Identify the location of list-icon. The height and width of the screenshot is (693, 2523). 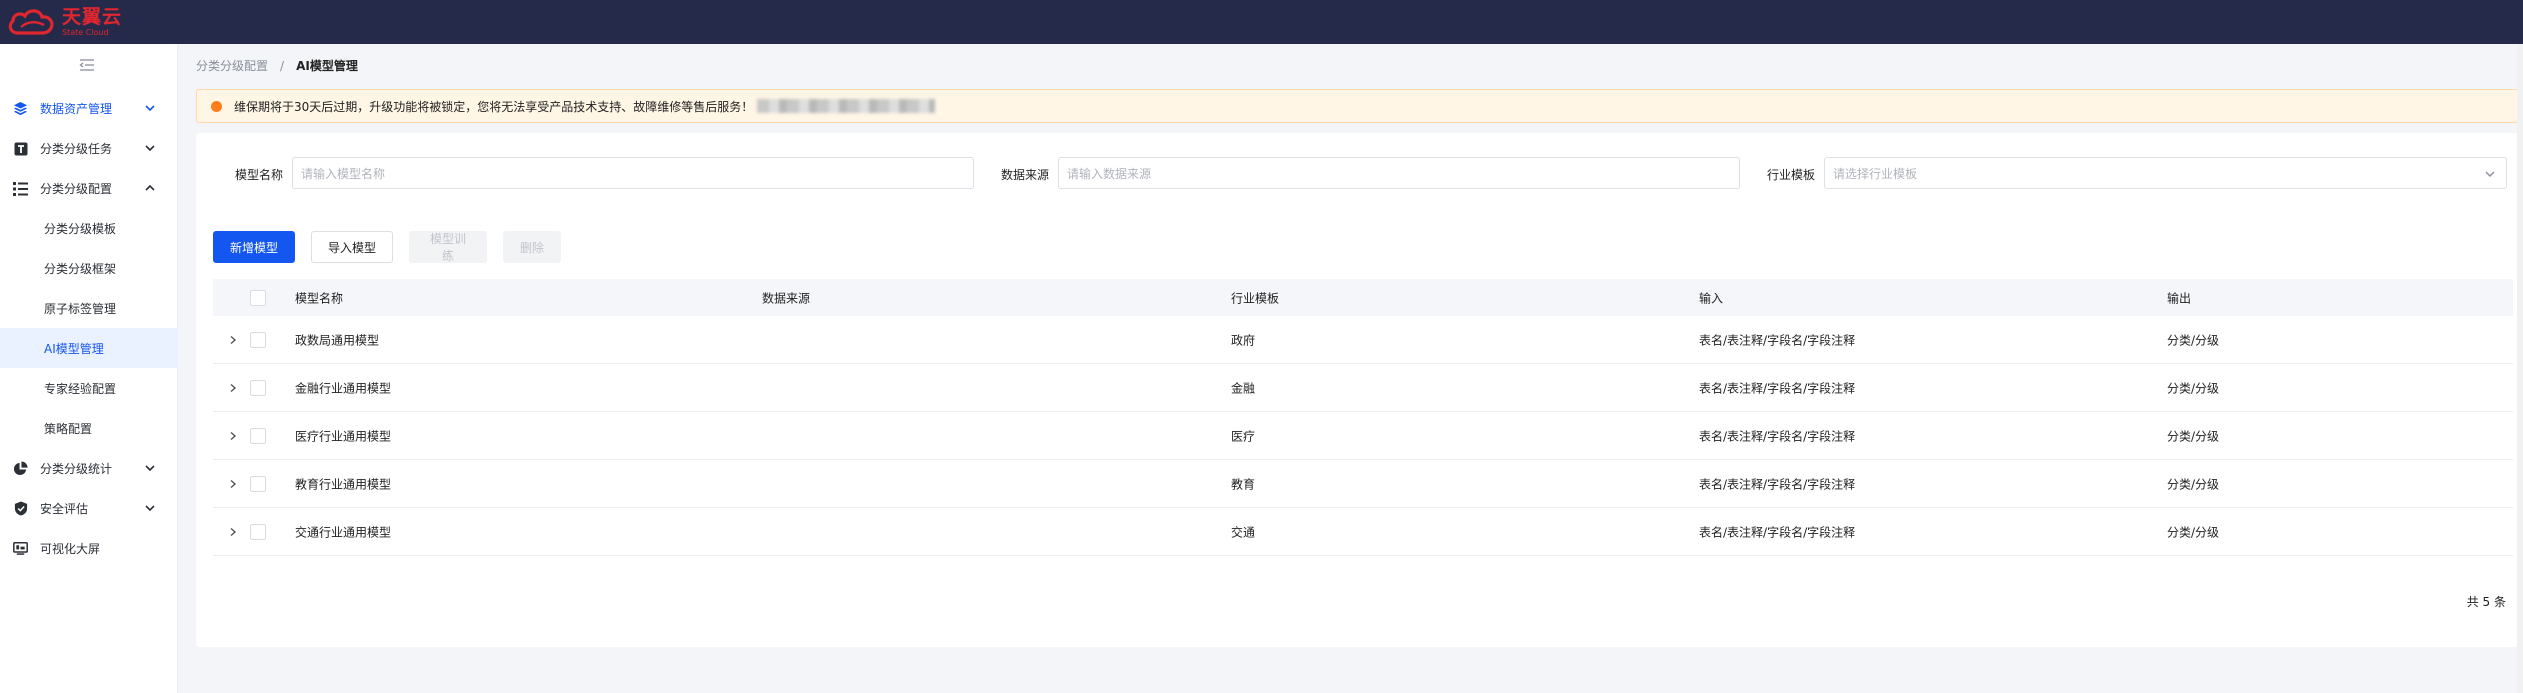
(20, 188).